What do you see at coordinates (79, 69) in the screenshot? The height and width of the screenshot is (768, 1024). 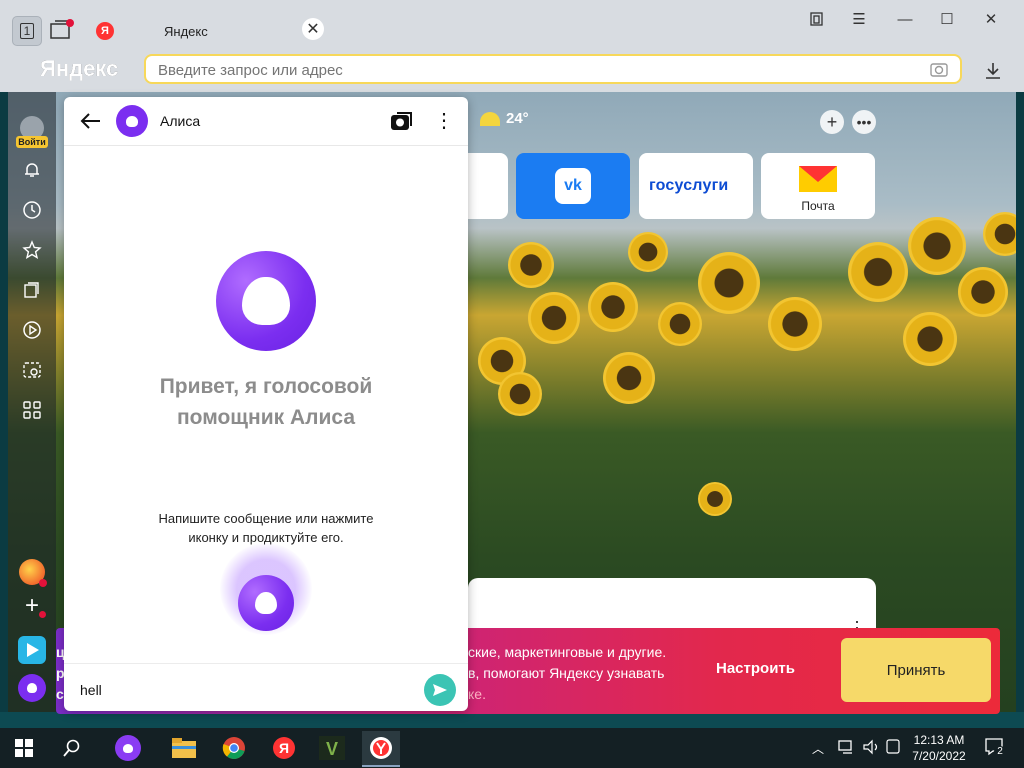 I see `yandex-logo: Яндекс` at bounding box center [79, 69].